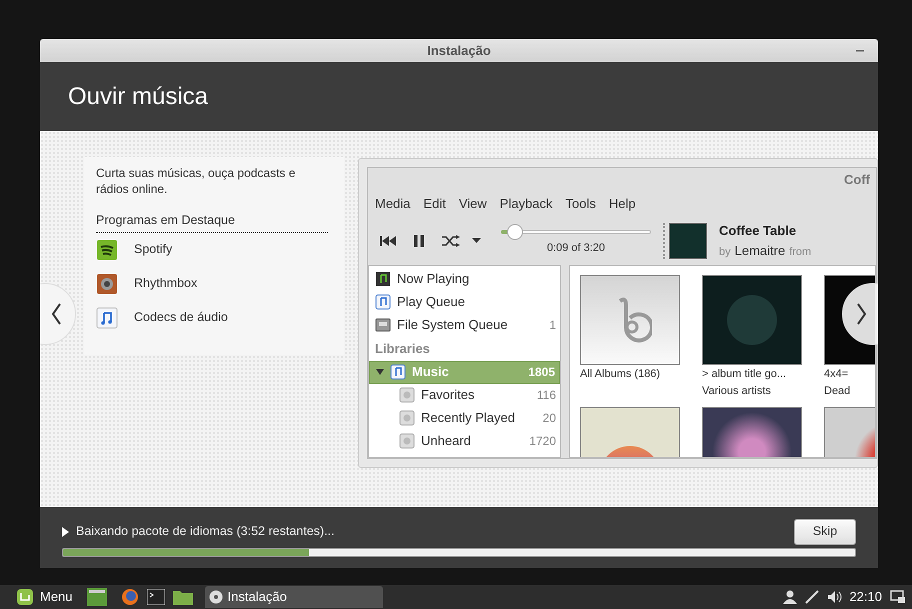 Image resolution: width=912 pixels, height=609 pixels. What do you see at coordinates (860, 51) in the screenshot?
I see `minimize-icon` at bounding box center [860, 51].